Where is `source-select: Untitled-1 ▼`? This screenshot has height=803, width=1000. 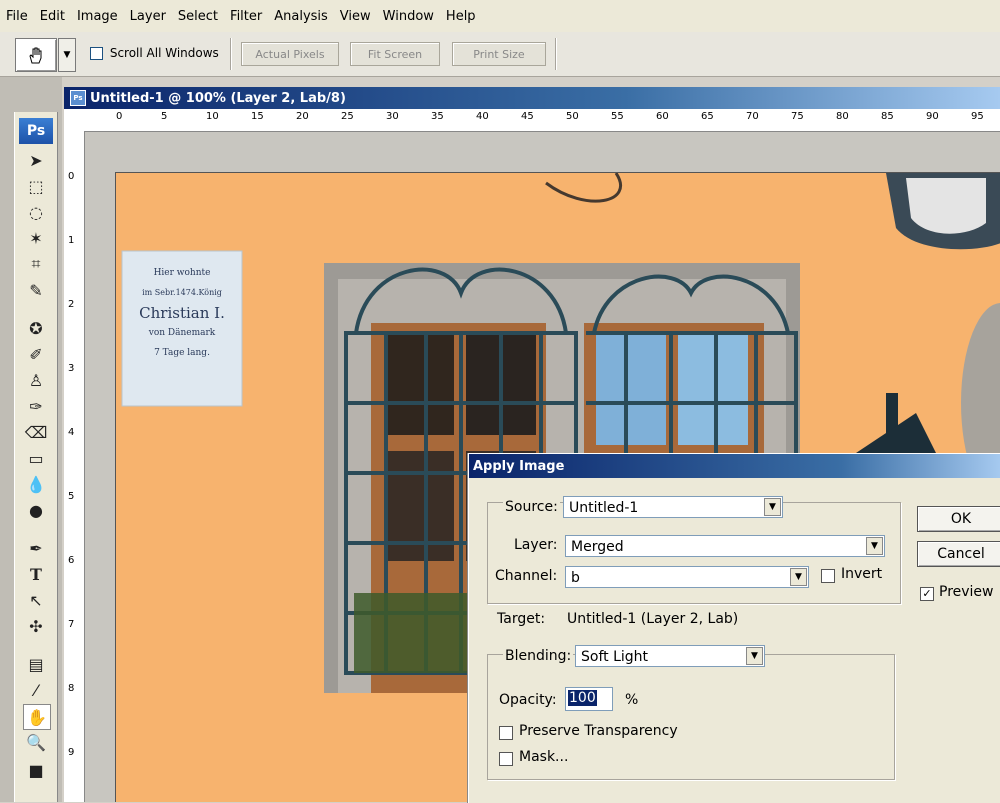
source-select: Untitled-1 ▼ is located at coordinates (673, 507).